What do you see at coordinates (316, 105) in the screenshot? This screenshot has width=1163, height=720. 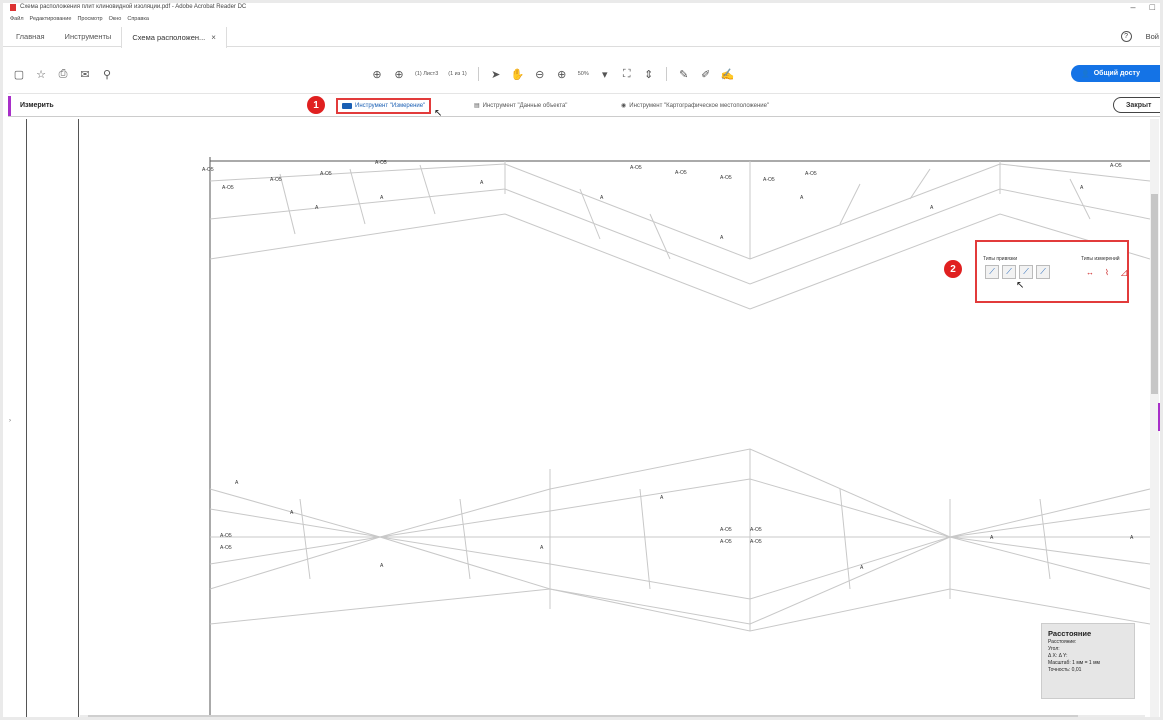 I see `step-badge-1: 1` at bounding box center [316, 105].